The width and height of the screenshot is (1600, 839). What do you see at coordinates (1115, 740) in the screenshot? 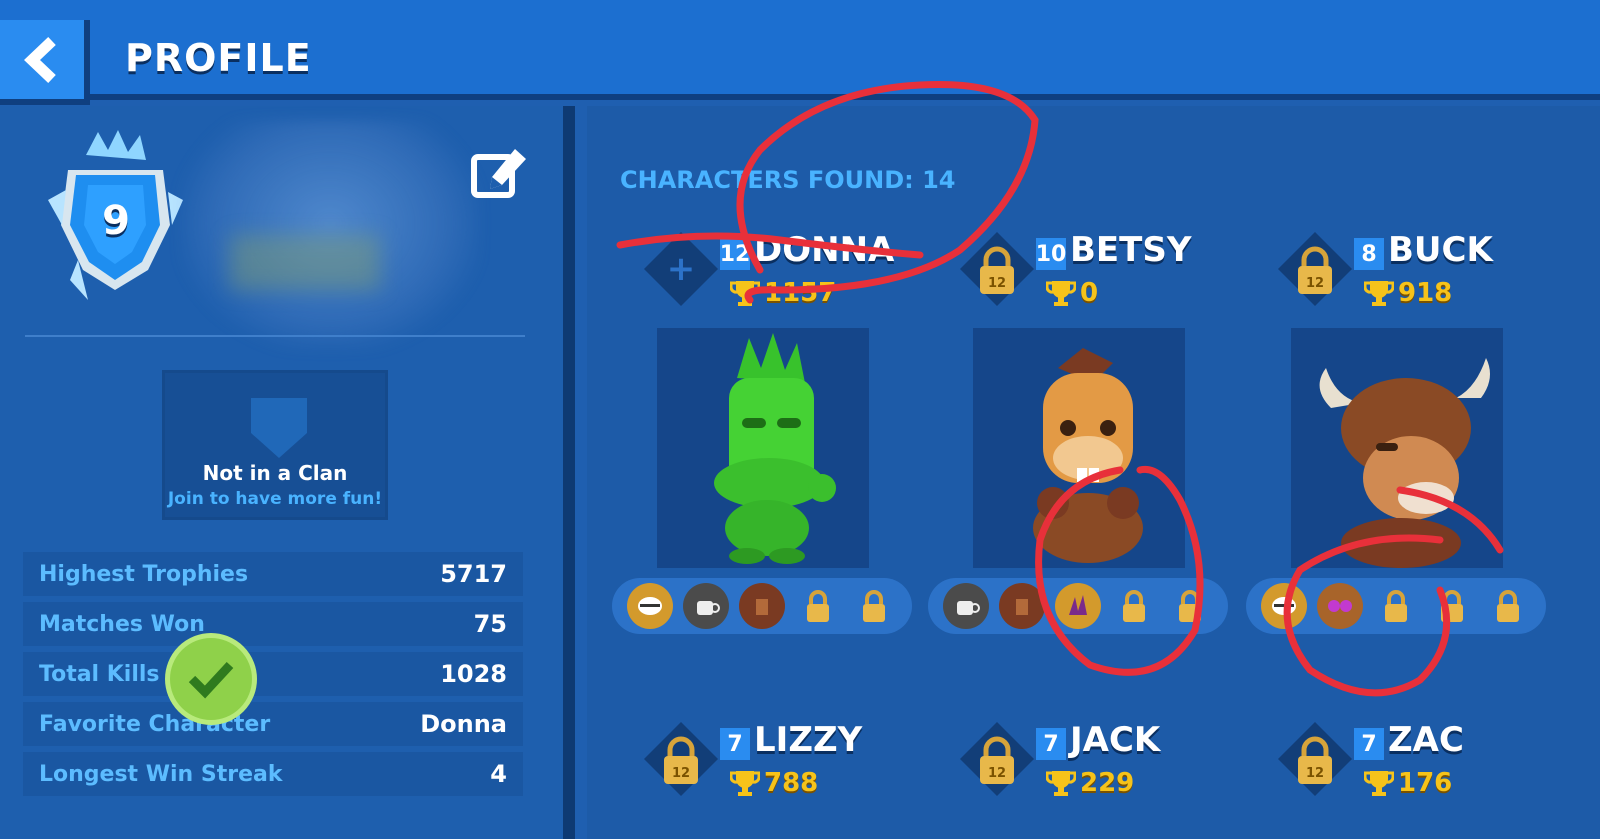
I see `character-name: JACK` at bounding box center [1115, 740].